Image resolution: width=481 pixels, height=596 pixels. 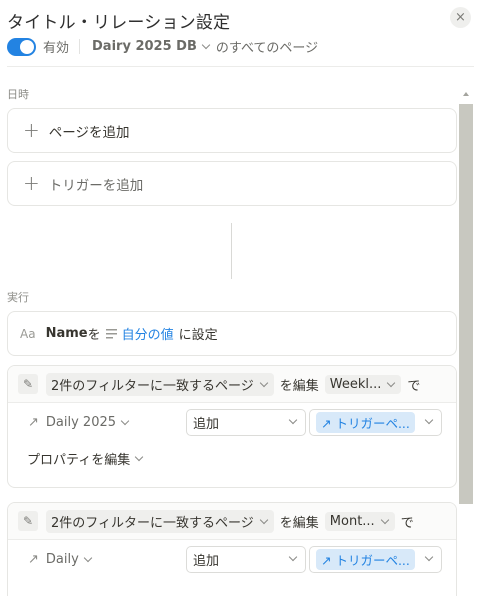 What do you see at coordinates (18, 297) in the screenshot?
I see `do-section-label: 実行` at bounding box center [18, 297].